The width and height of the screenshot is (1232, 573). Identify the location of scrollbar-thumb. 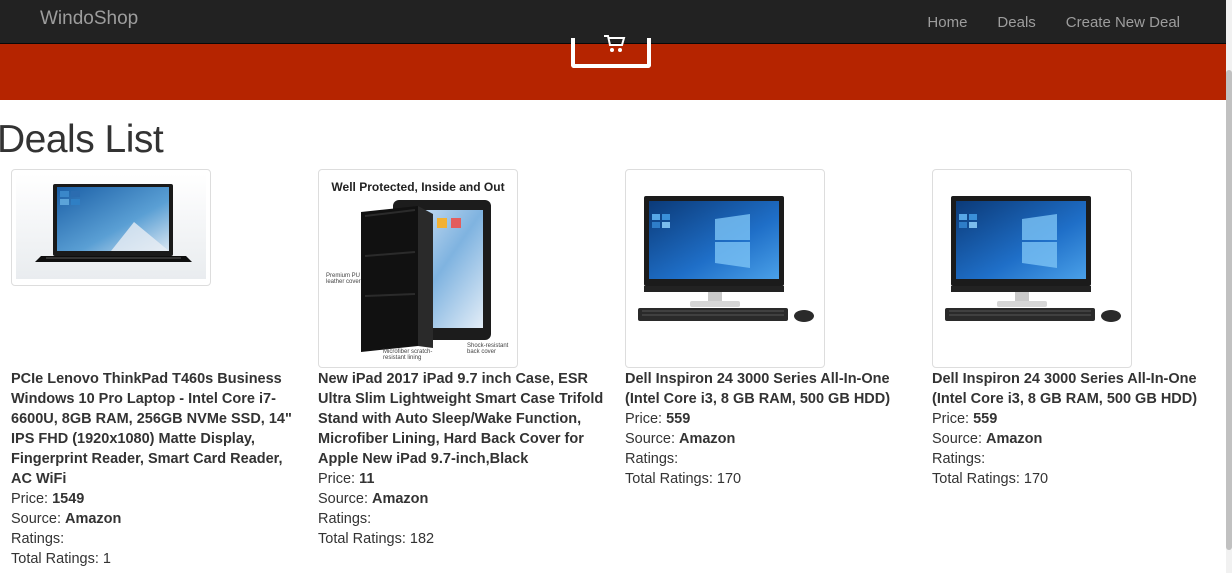
(1229, 310).